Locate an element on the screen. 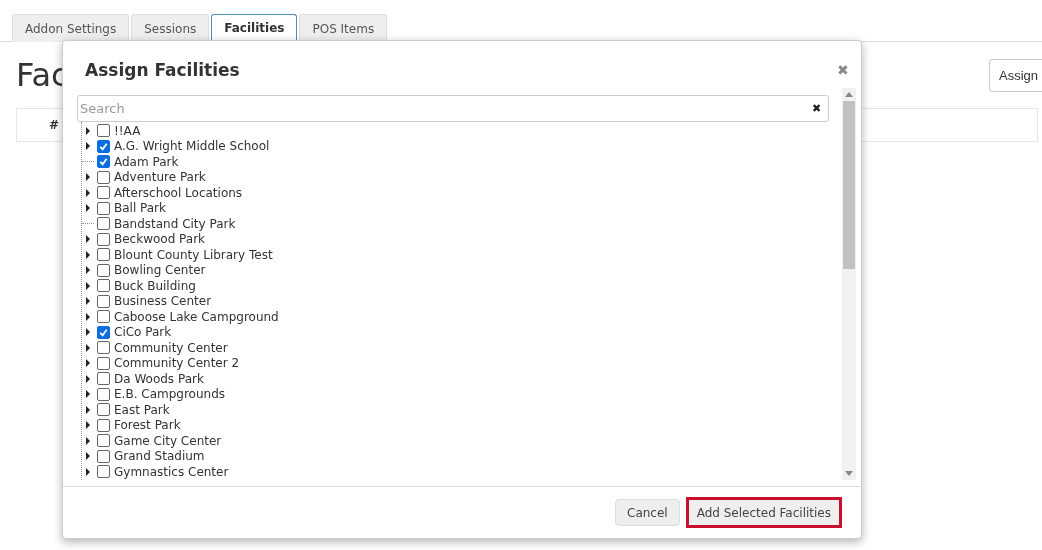  facility-label: Afterschool Locations is located at coordinates (178, 192).